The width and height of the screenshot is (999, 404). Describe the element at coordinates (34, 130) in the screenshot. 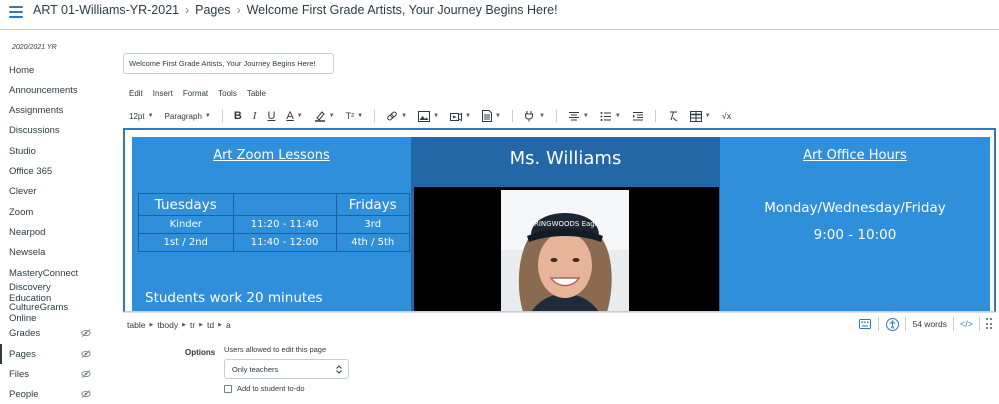

I see `nav-label: Discussions` at that location.